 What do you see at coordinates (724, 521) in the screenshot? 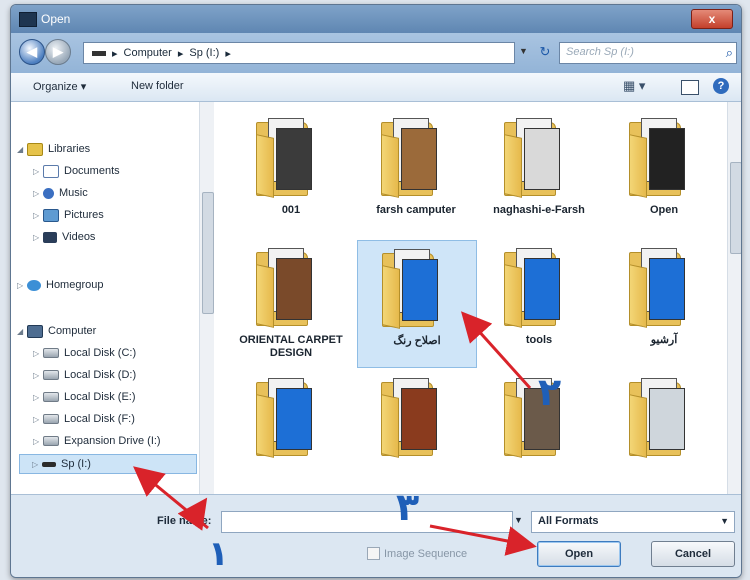
I see `chevron-down-icon: ▼` at bounding box center [724, 521].